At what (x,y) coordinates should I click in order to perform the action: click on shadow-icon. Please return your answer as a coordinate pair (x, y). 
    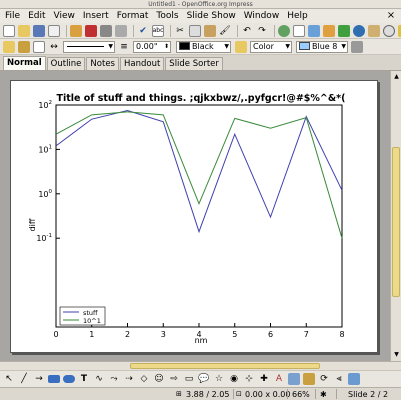
    Looking at the image, I should click on (357, 46).